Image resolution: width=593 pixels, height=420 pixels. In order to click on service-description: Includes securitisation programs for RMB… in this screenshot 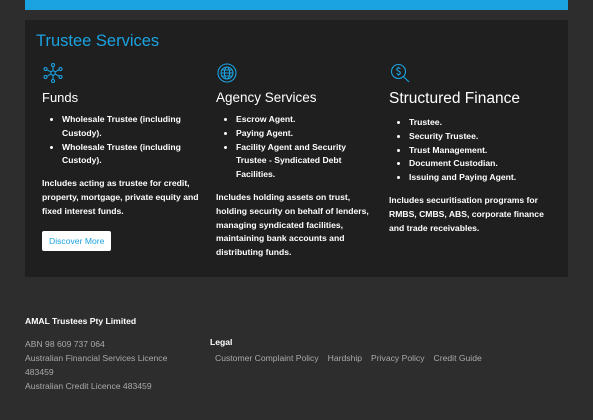, I will do `click(466, 213)`.